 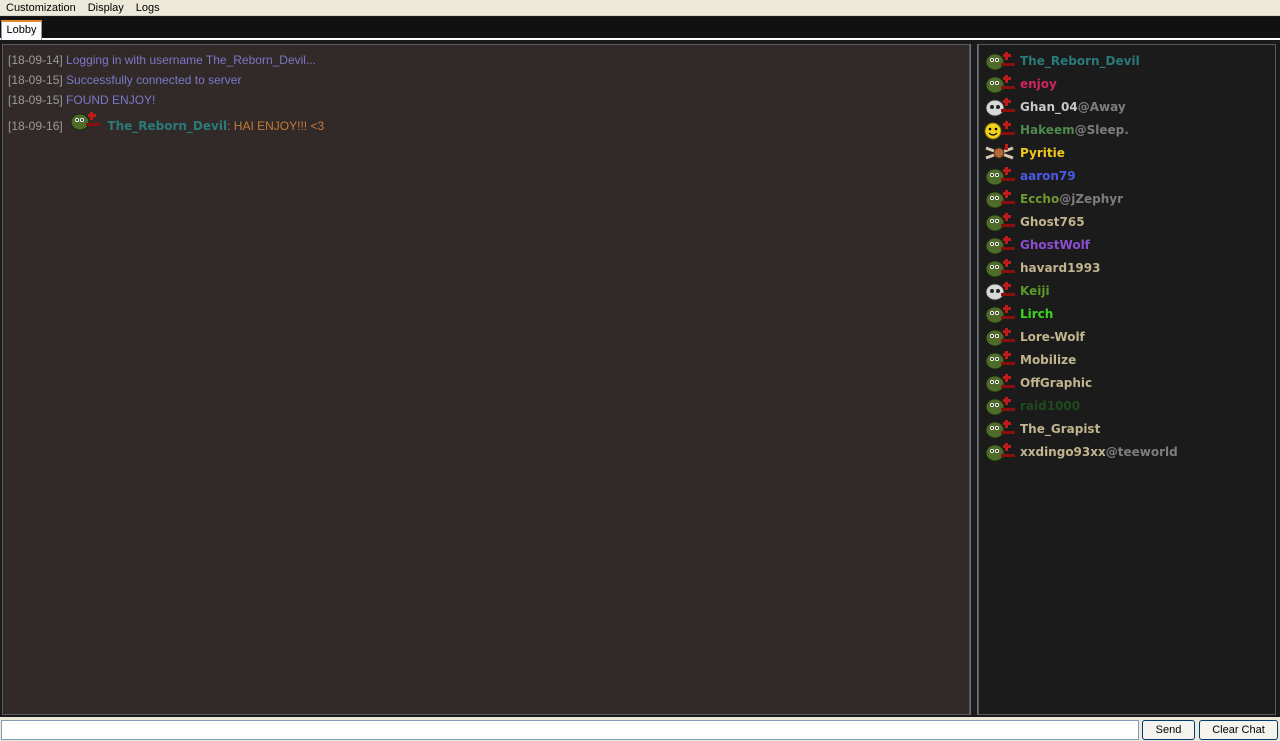 I want to click on chat-message: FOUND ENJOY!, so click(x=111, y=100).